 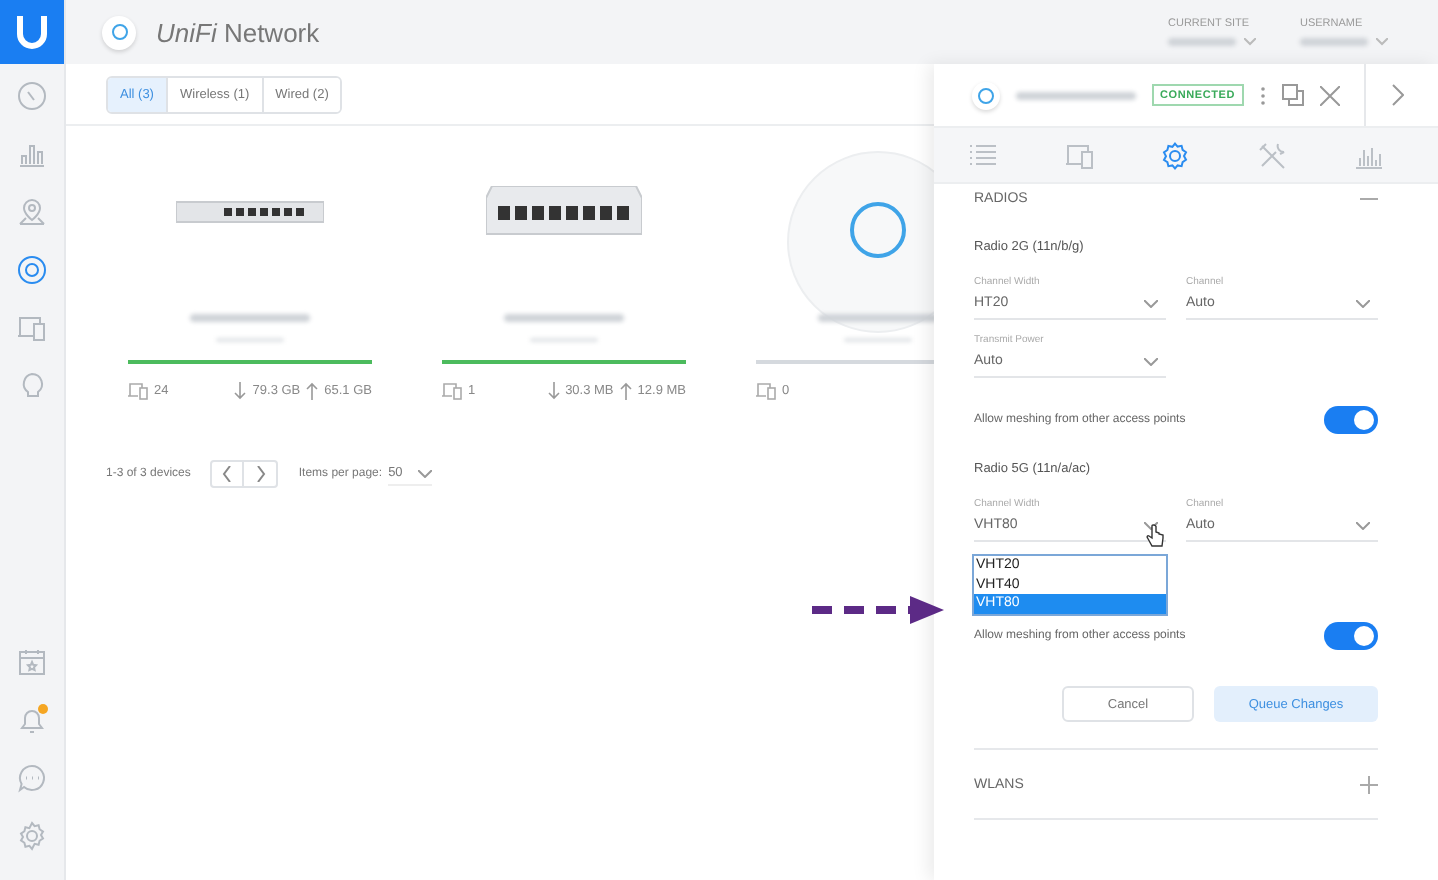 What do you see at coordinates (32, 662) in the screenshot?
I see `events-nav-button` at bounding box center [32, 662].